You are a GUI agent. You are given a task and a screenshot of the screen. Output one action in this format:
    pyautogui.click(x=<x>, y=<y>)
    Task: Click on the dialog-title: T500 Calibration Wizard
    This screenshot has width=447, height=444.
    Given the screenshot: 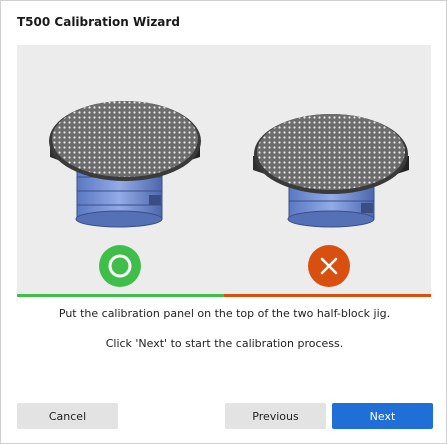 What is the action you would take?
    pyautogui.click(x=98, y=22)
    